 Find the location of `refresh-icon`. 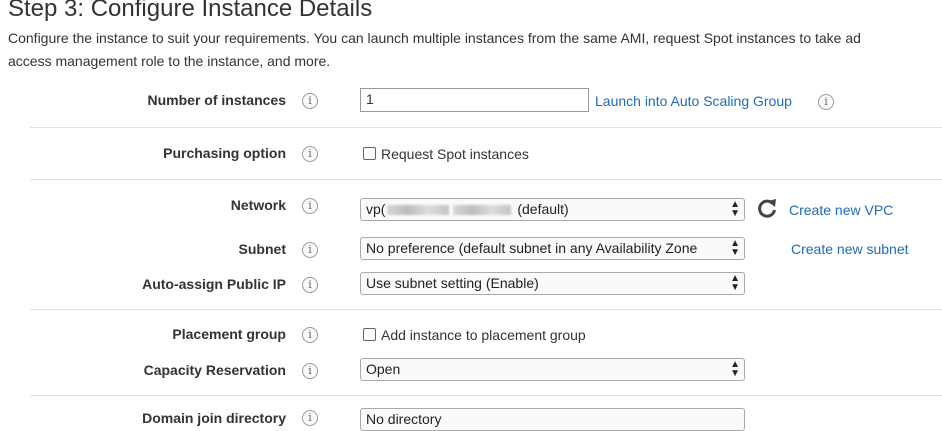

refresh-icon is located at coordinates (767, 208).